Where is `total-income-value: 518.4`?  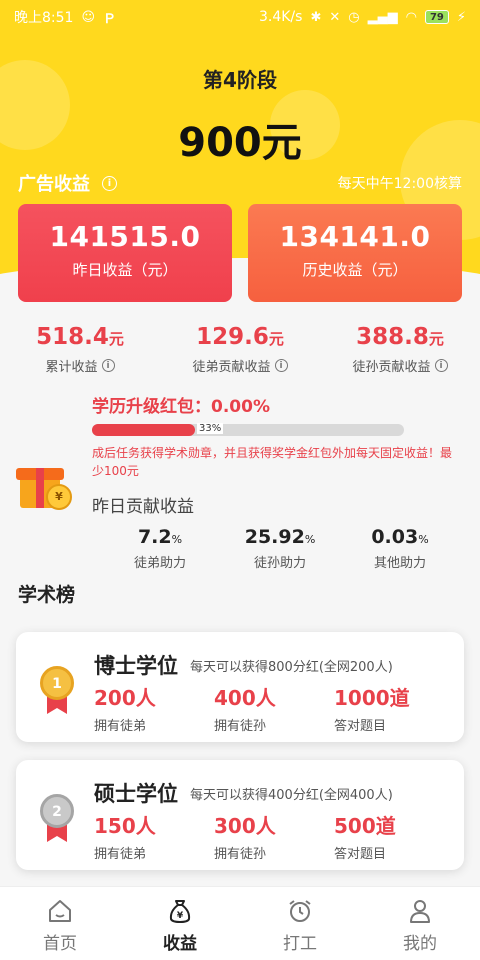 total-income-value: 518.4 is located at coordinates (72, 337).